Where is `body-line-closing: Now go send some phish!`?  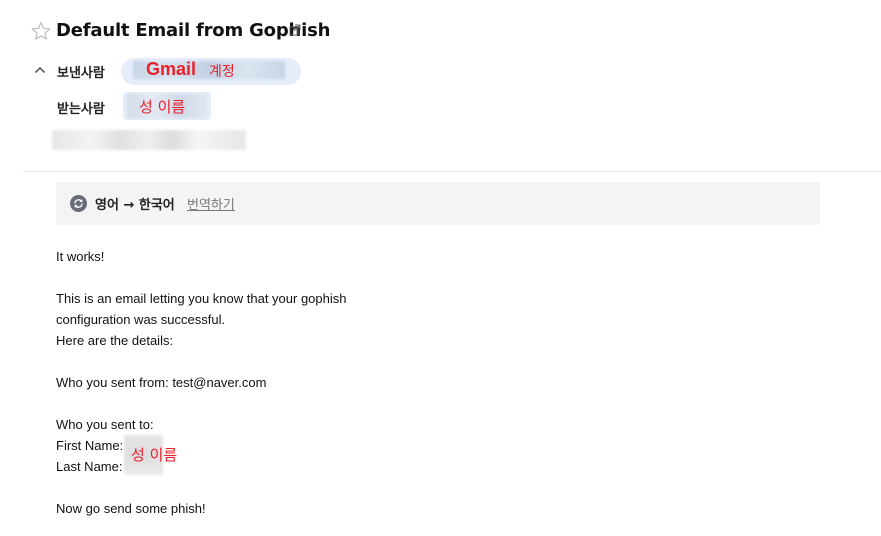 body-line-closing: Now go send some phish! is located at coordinates (131, 508).